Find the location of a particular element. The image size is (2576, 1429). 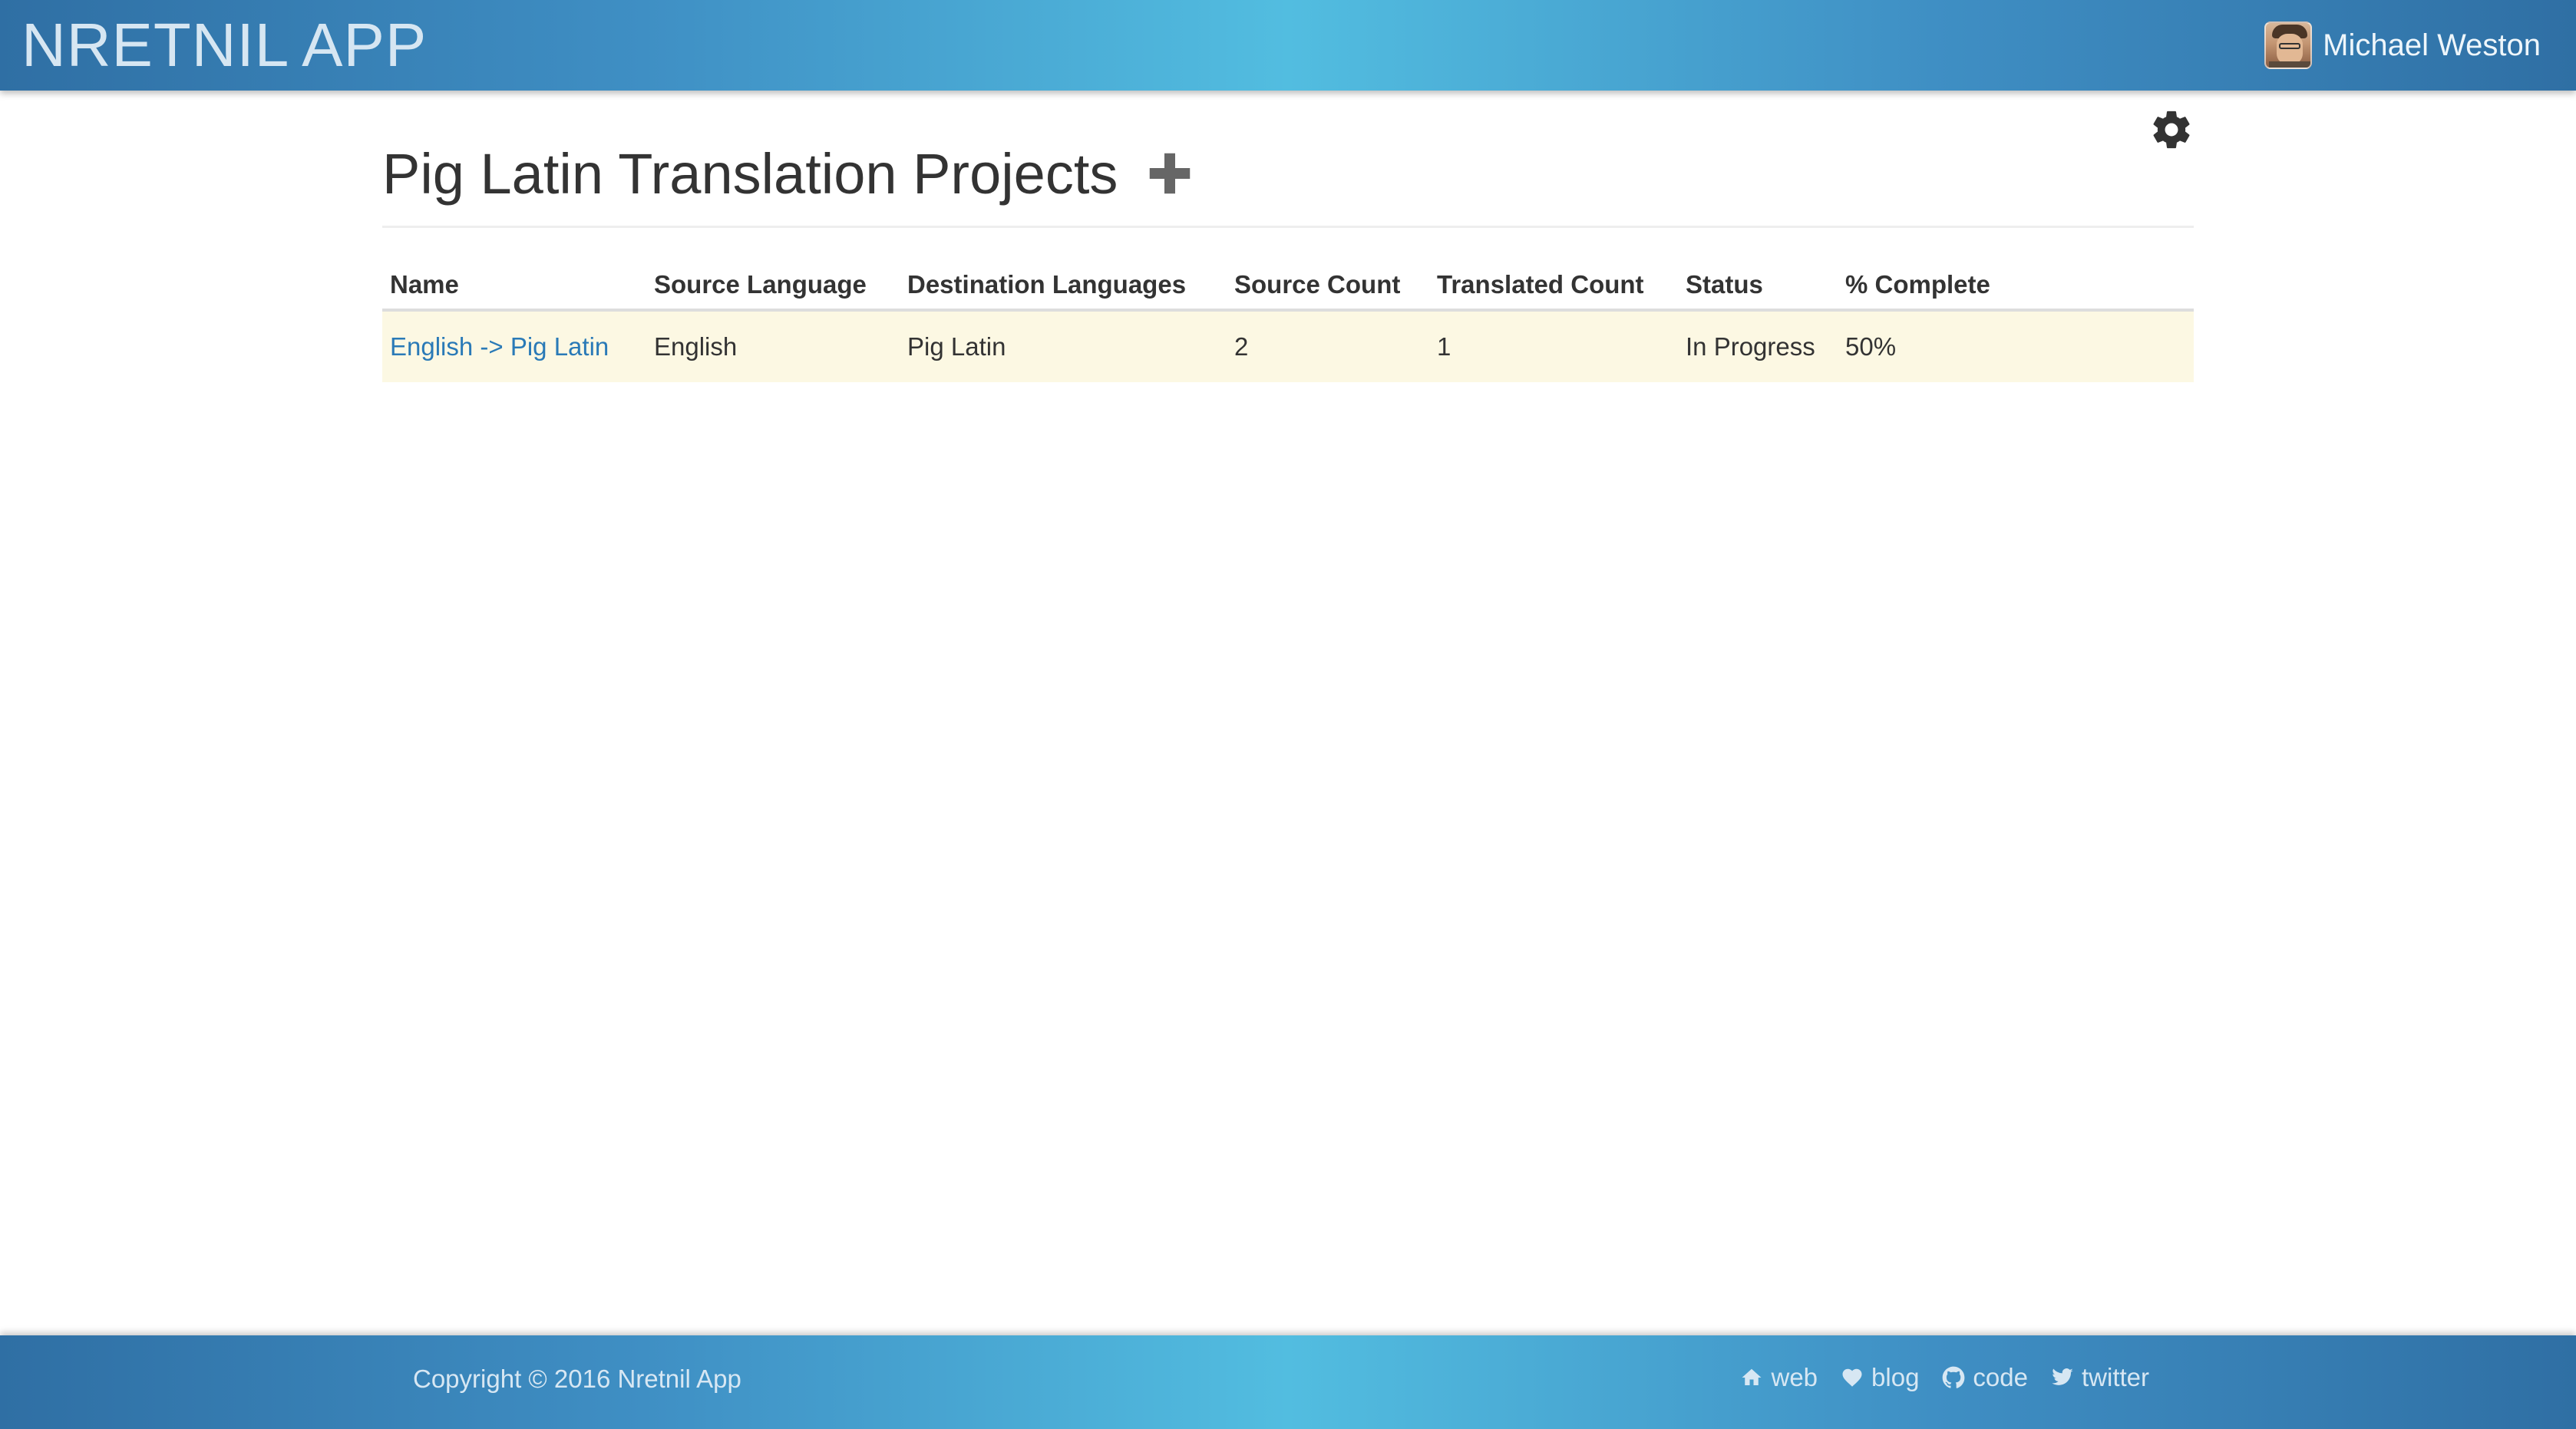

footer-link-web: web is located at coordinates (1779, 1377).